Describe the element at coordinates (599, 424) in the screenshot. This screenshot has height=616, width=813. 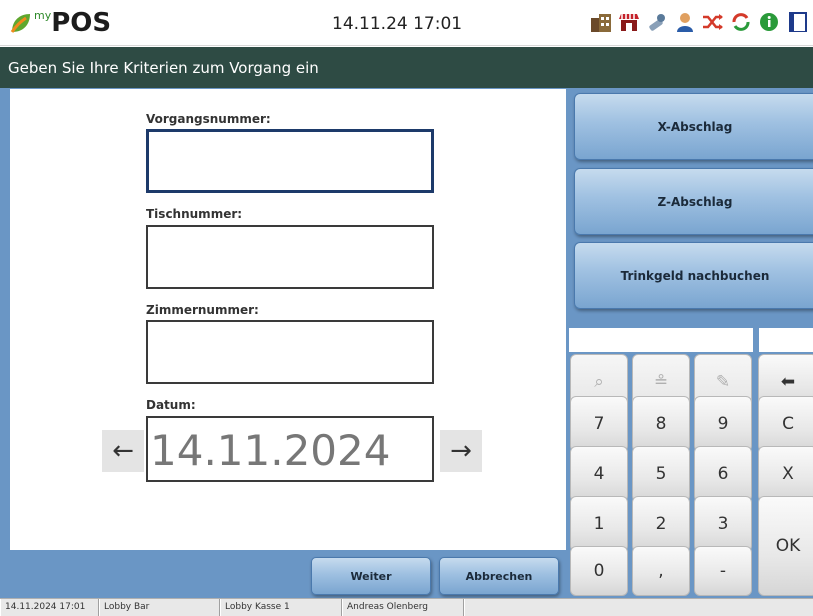
I see `key-7: 7` at that location.